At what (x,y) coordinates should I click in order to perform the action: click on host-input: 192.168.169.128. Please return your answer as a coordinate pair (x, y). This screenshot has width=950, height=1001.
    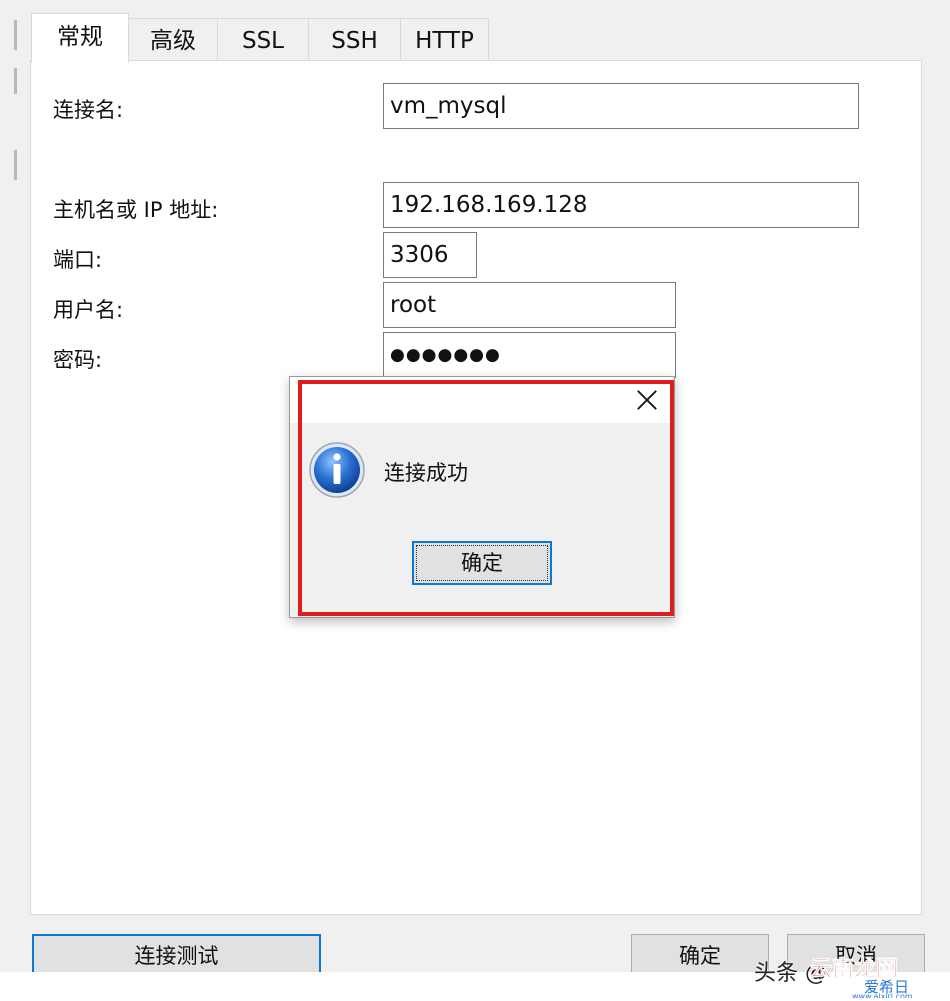
    Looking at the image, I should click on (621, 205).